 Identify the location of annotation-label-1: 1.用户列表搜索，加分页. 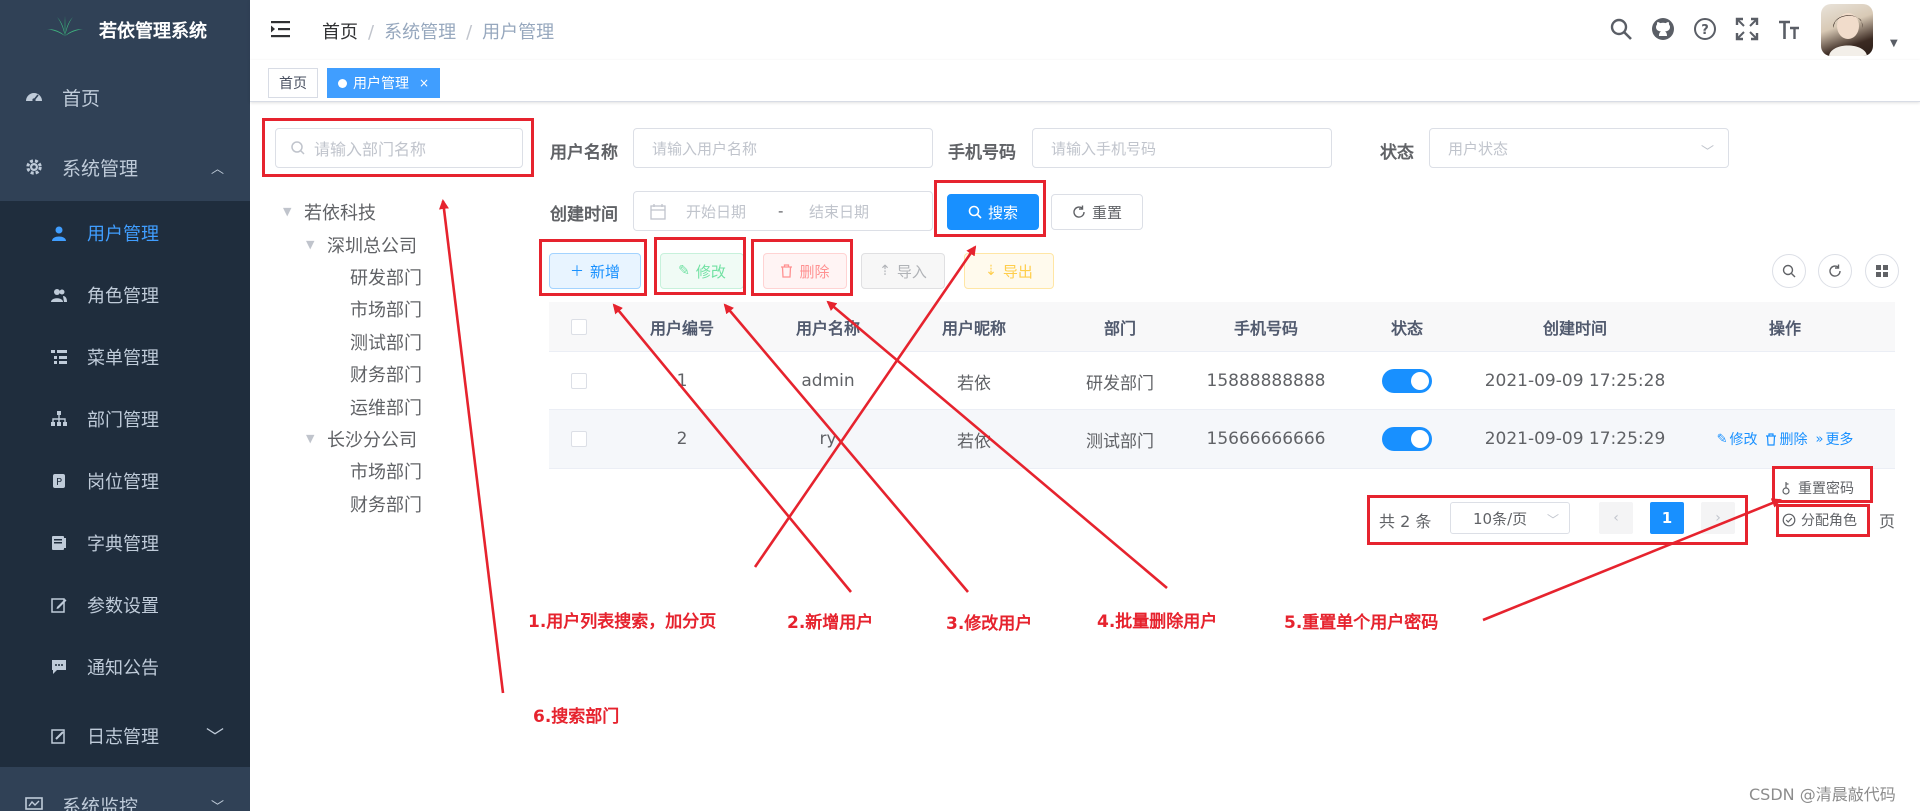
(622, 622).